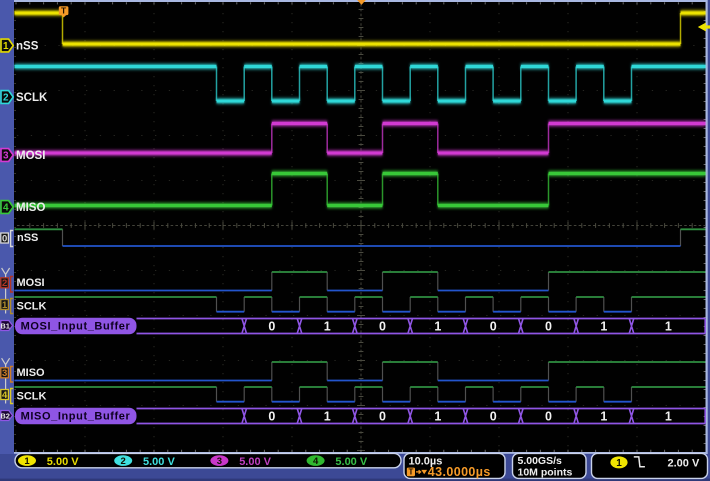 Image resolution: width=710 pixels, height=481 pixels. Describe the element at coordinates (76, 416) in the screenshot. I see `svg-text: MISO_Input_Buffer` at that location.